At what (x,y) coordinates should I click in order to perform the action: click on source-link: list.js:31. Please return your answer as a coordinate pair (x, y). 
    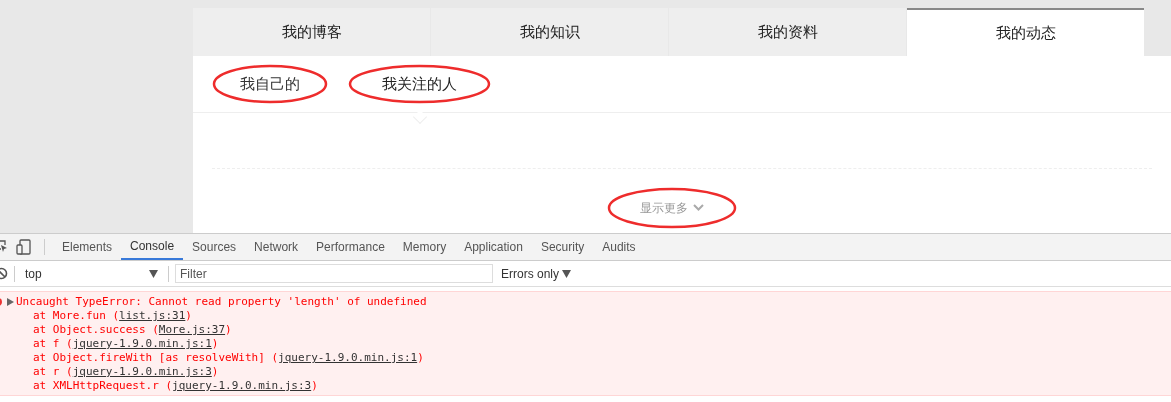
    Looking at the image, I should click on (152, 316).